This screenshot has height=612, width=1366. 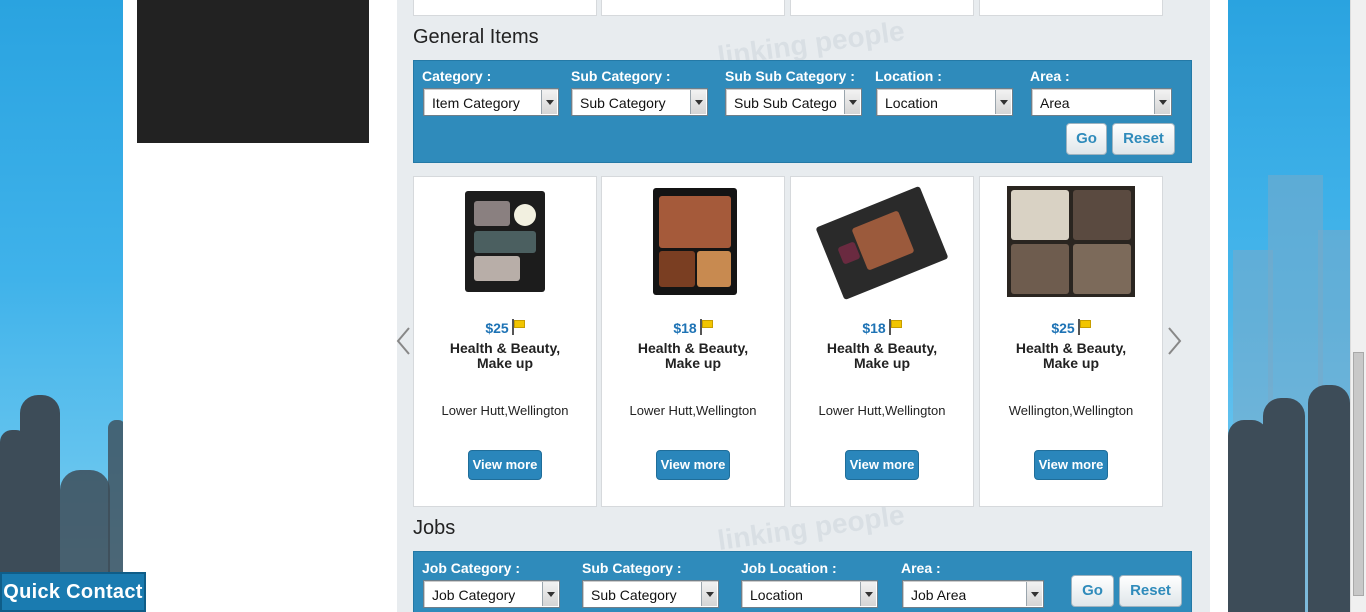 I want to click on location-select-value: Location, so click(x=911, y=103).